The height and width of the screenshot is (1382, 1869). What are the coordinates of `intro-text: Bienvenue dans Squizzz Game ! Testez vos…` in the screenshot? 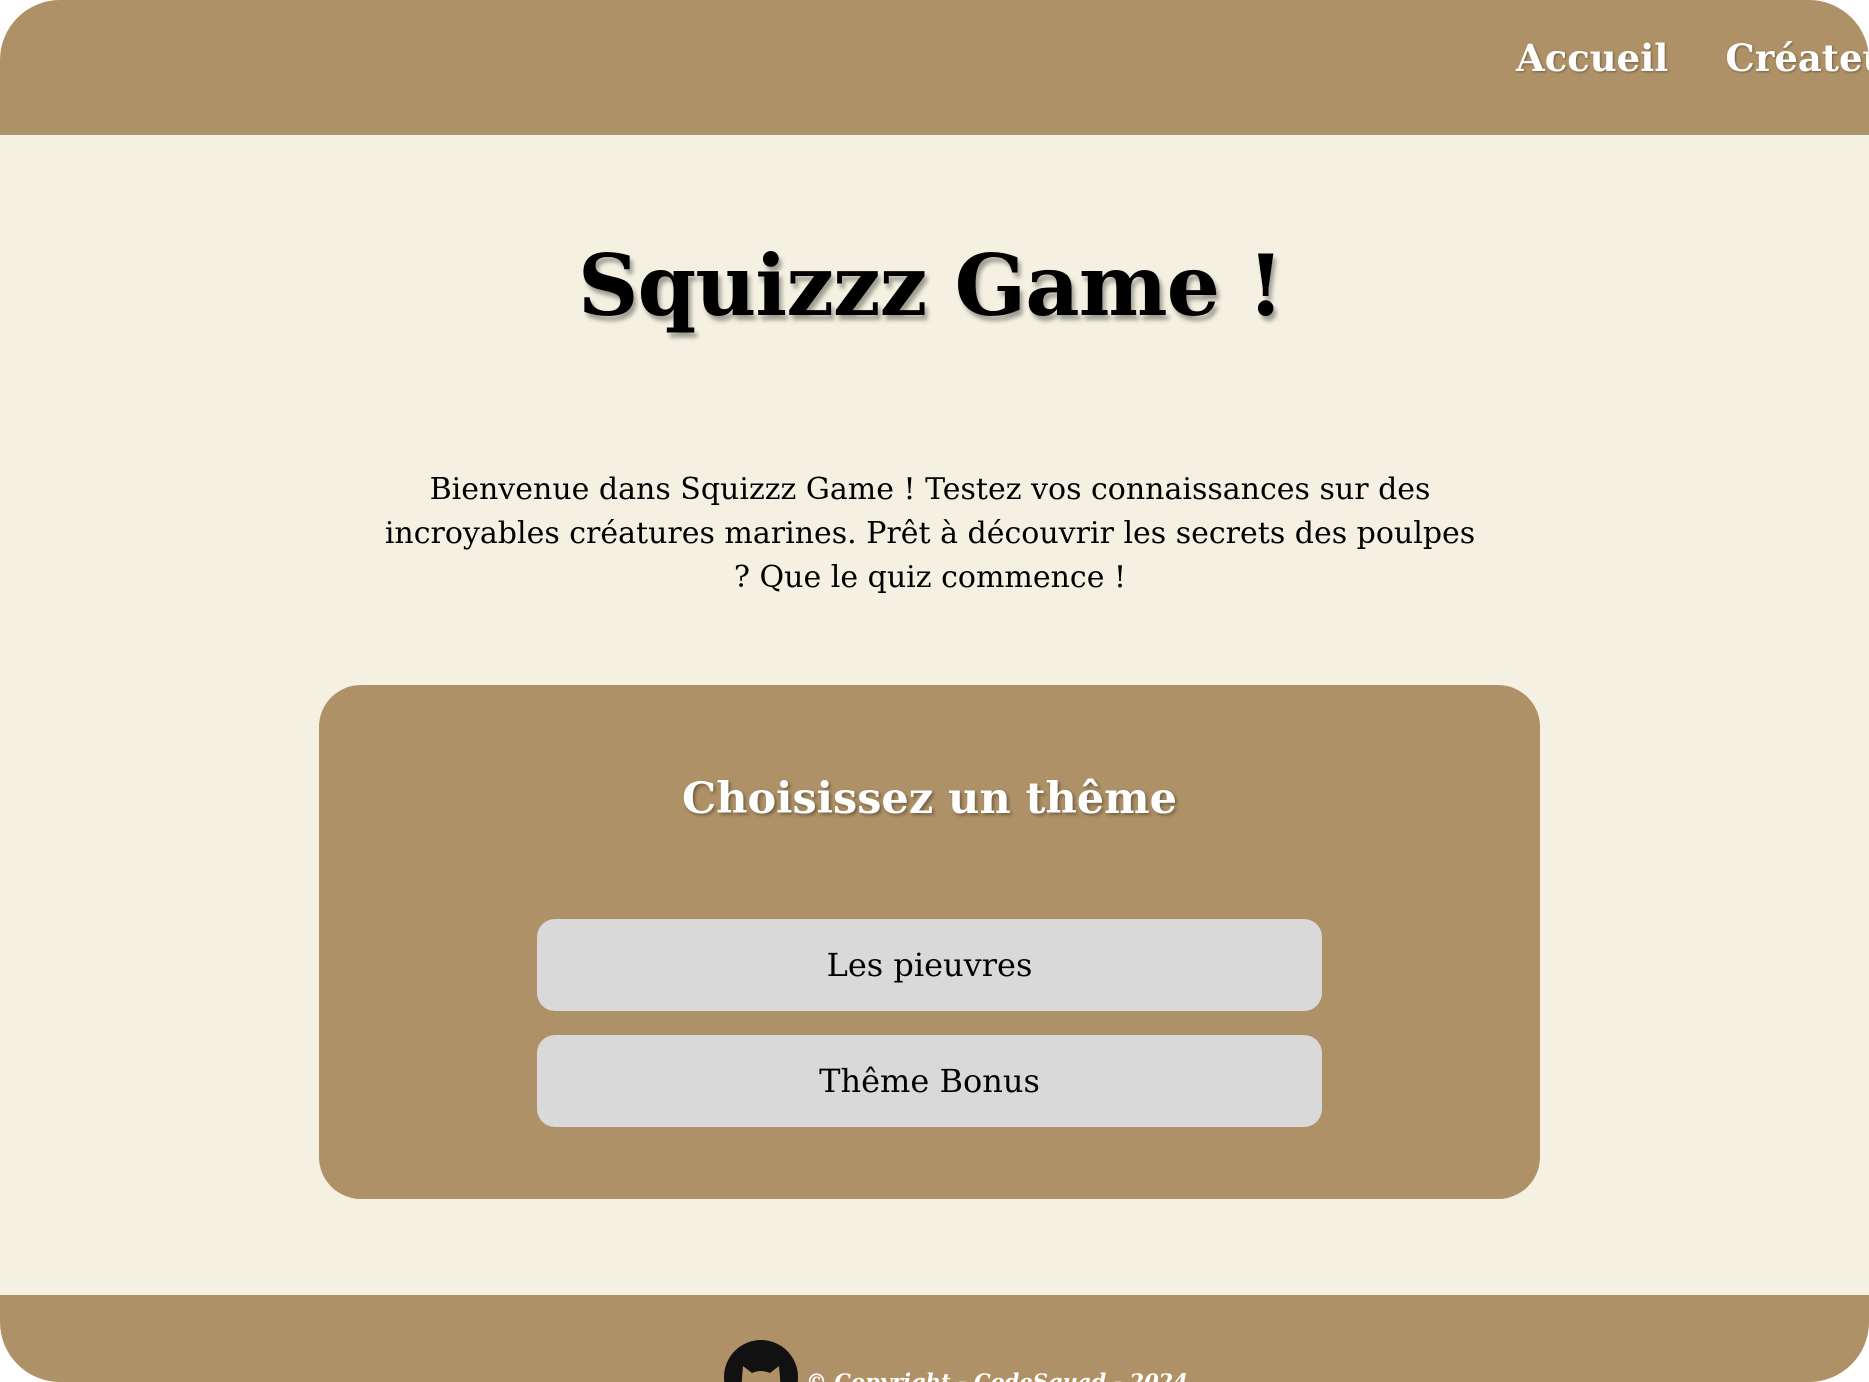 It's located at (930, 533).